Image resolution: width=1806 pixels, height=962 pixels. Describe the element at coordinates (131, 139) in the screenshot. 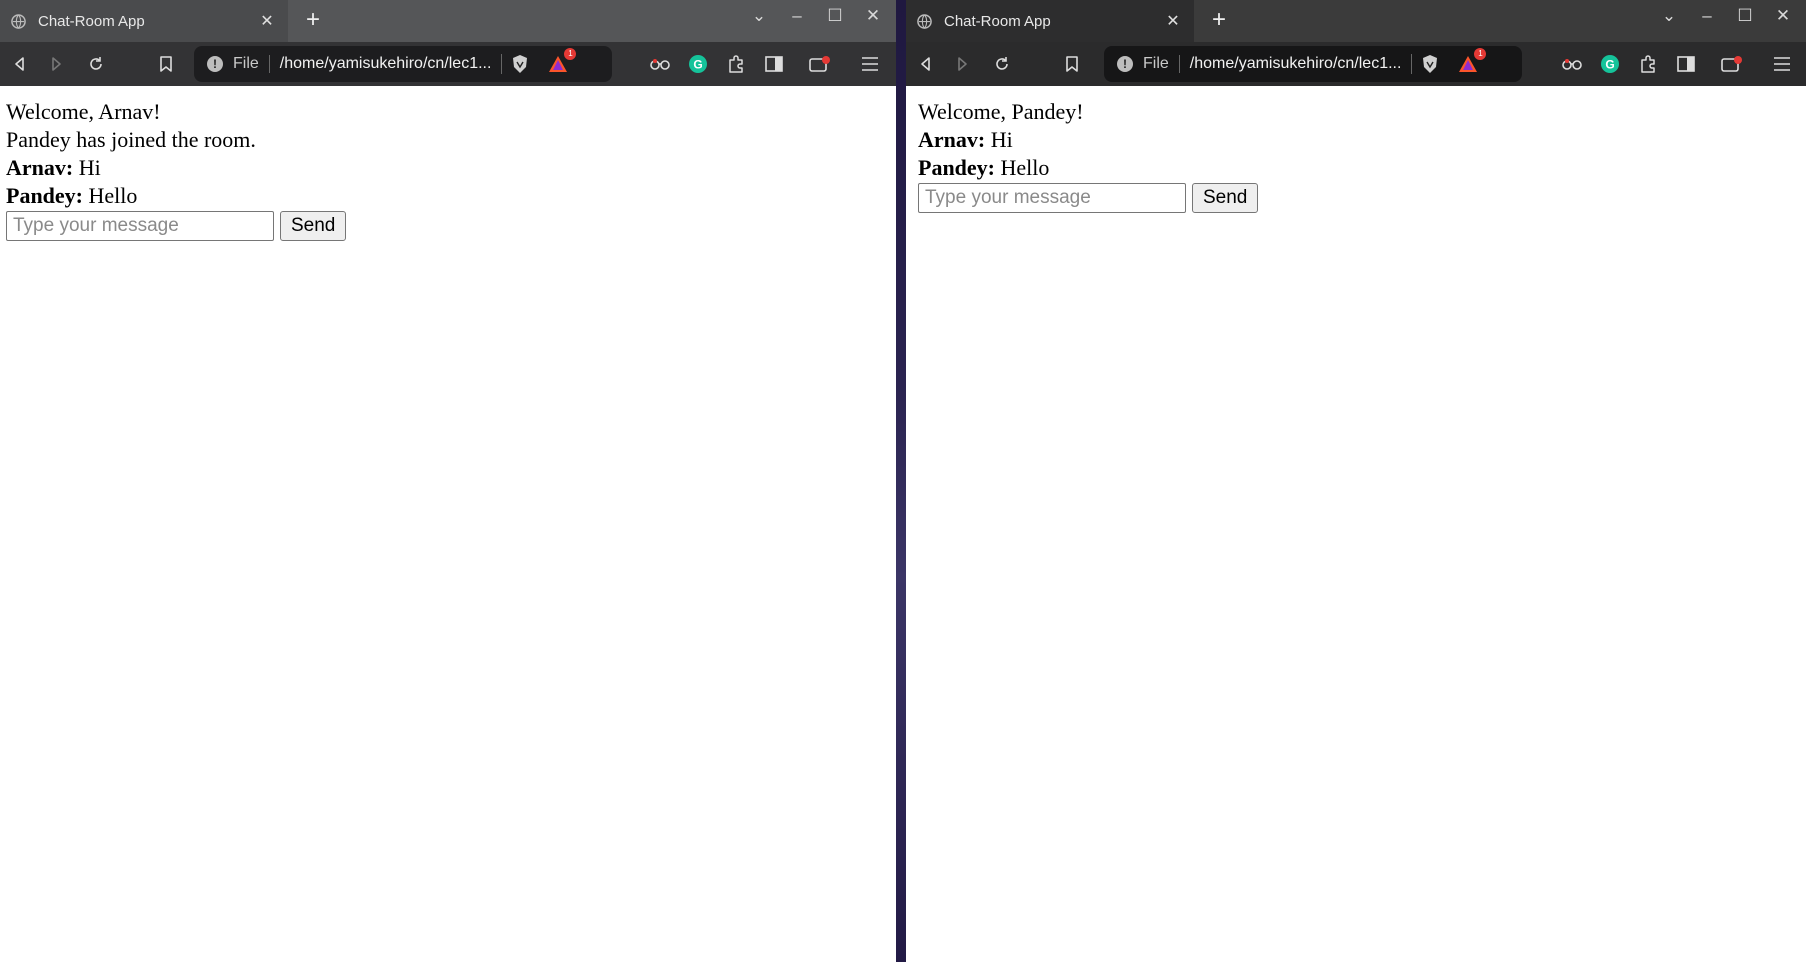

I see `join-notice: Pandey has joined the room.` at that location.